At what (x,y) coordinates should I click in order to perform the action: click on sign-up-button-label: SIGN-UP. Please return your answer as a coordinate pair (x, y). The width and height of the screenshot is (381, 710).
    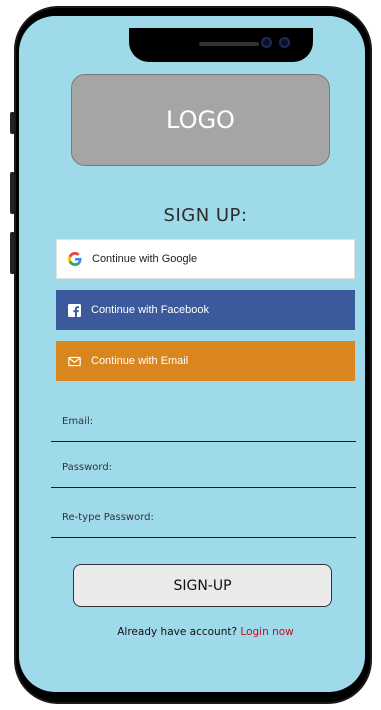
    Looking at the image, I should click on (202, 585).